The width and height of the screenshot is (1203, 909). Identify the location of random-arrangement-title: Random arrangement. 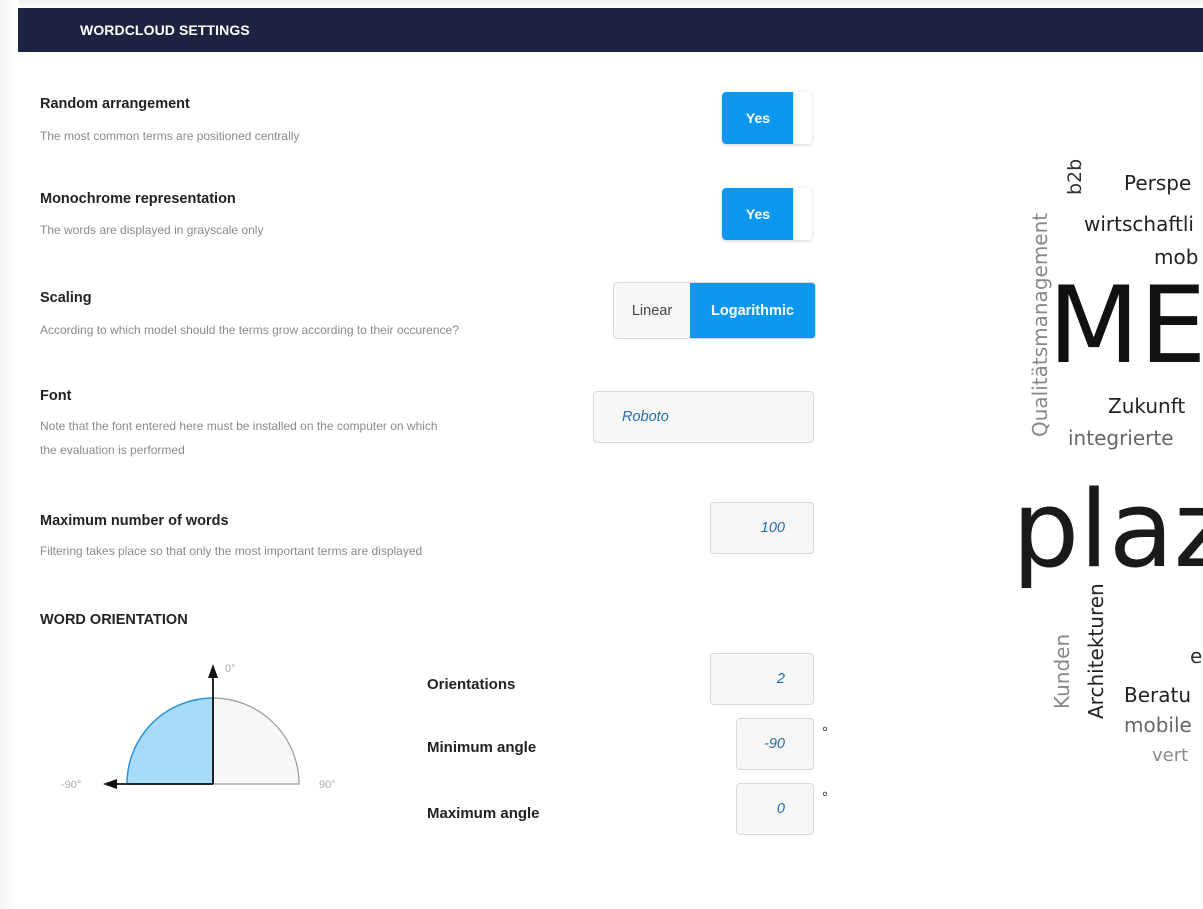
(115, 104).